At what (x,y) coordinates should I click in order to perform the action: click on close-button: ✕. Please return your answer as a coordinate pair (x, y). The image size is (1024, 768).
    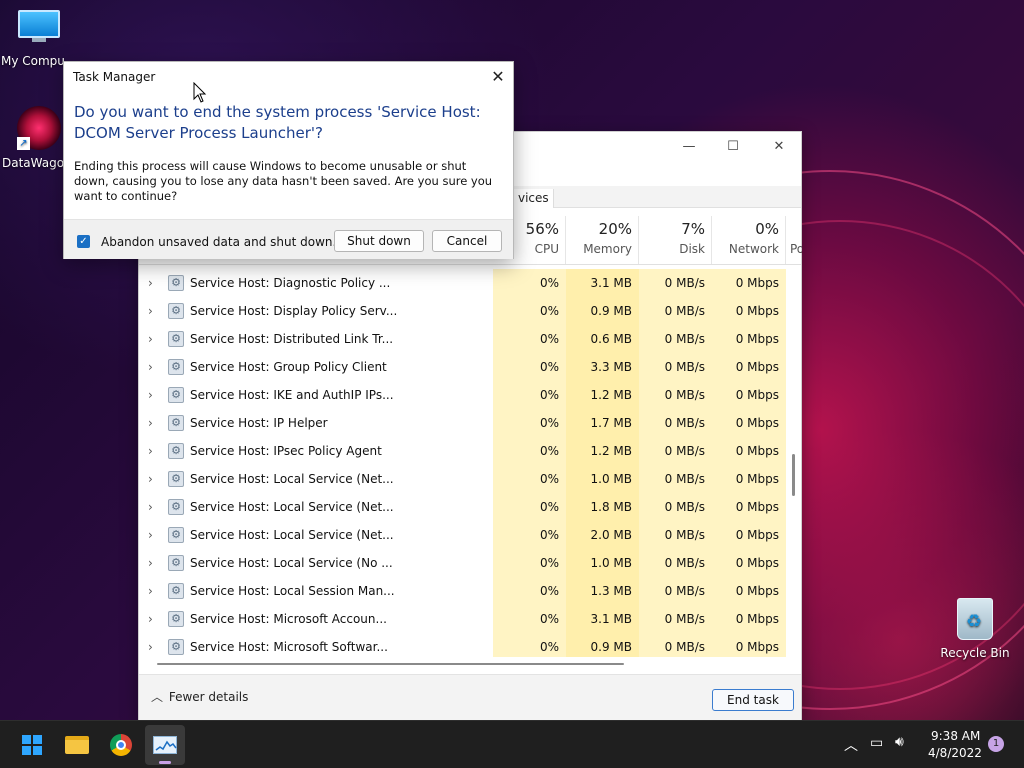
    Looking at the image, I should click on (779, 147).